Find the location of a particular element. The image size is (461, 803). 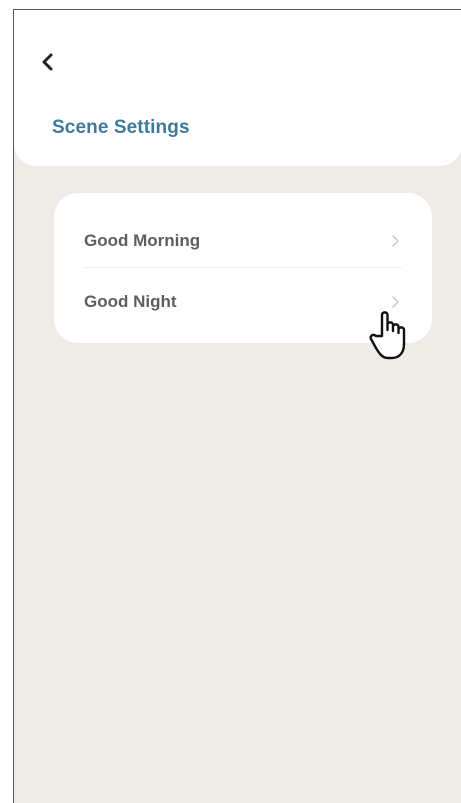

scene-item-label: Good Night is located at coordinates (130, 301).